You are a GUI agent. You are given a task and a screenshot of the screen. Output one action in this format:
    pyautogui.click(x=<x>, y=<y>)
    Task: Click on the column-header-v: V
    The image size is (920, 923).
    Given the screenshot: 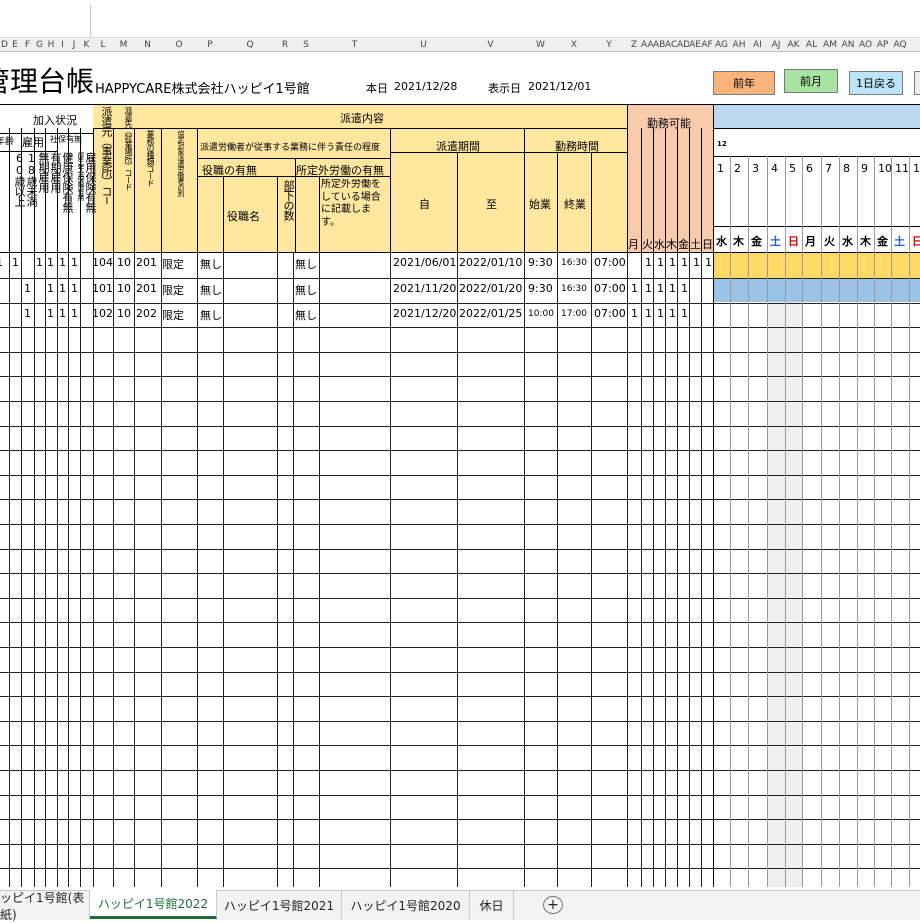 What is the action you would take?
    pyautogui.click(x=490, y=45)
    